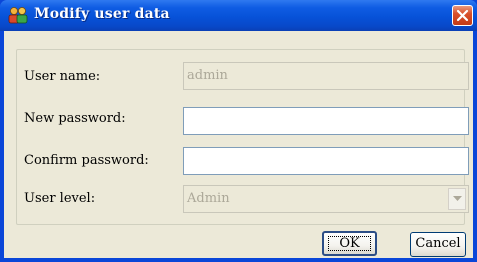  I want to click on users-icon, so click(18, 15).